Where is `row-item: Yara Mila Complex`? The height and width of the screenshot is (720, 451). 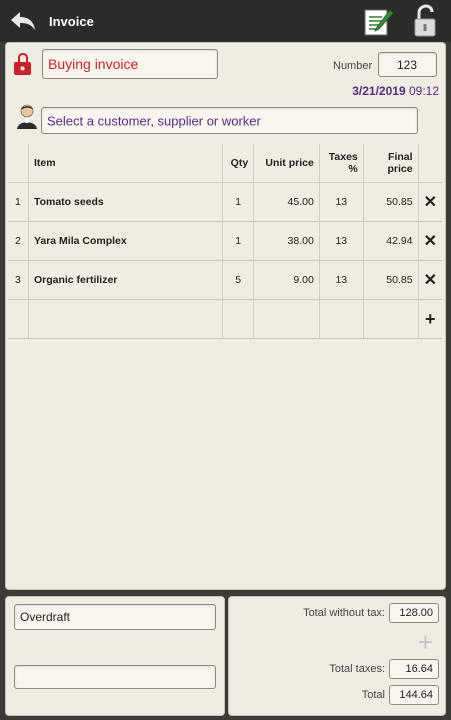 row-item: Yara Mila Complex is located at coordinates (126, 241).